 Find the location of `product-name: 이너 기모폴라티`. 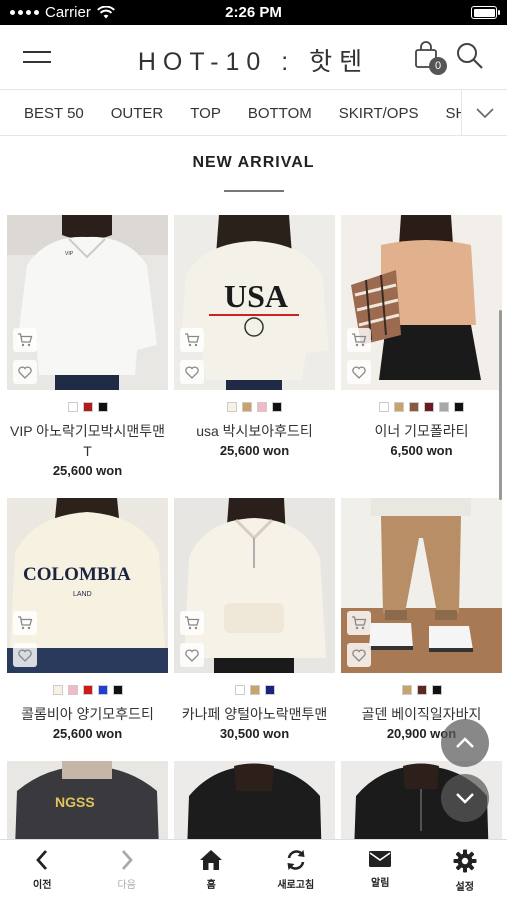

product-name: 이너 기모폴라티 is located at coordinates (421, 431).